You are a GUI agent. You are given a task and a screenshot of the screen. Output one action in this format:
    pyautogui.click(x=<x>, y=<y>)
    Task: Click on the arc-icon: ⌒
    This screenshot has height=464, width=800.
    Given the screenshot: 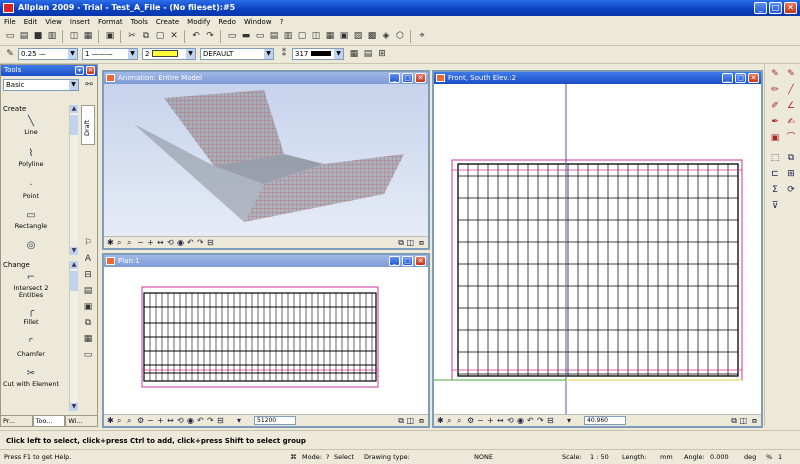 What is the action you would take?
    pyautogui.click(x=791, y=138)
    